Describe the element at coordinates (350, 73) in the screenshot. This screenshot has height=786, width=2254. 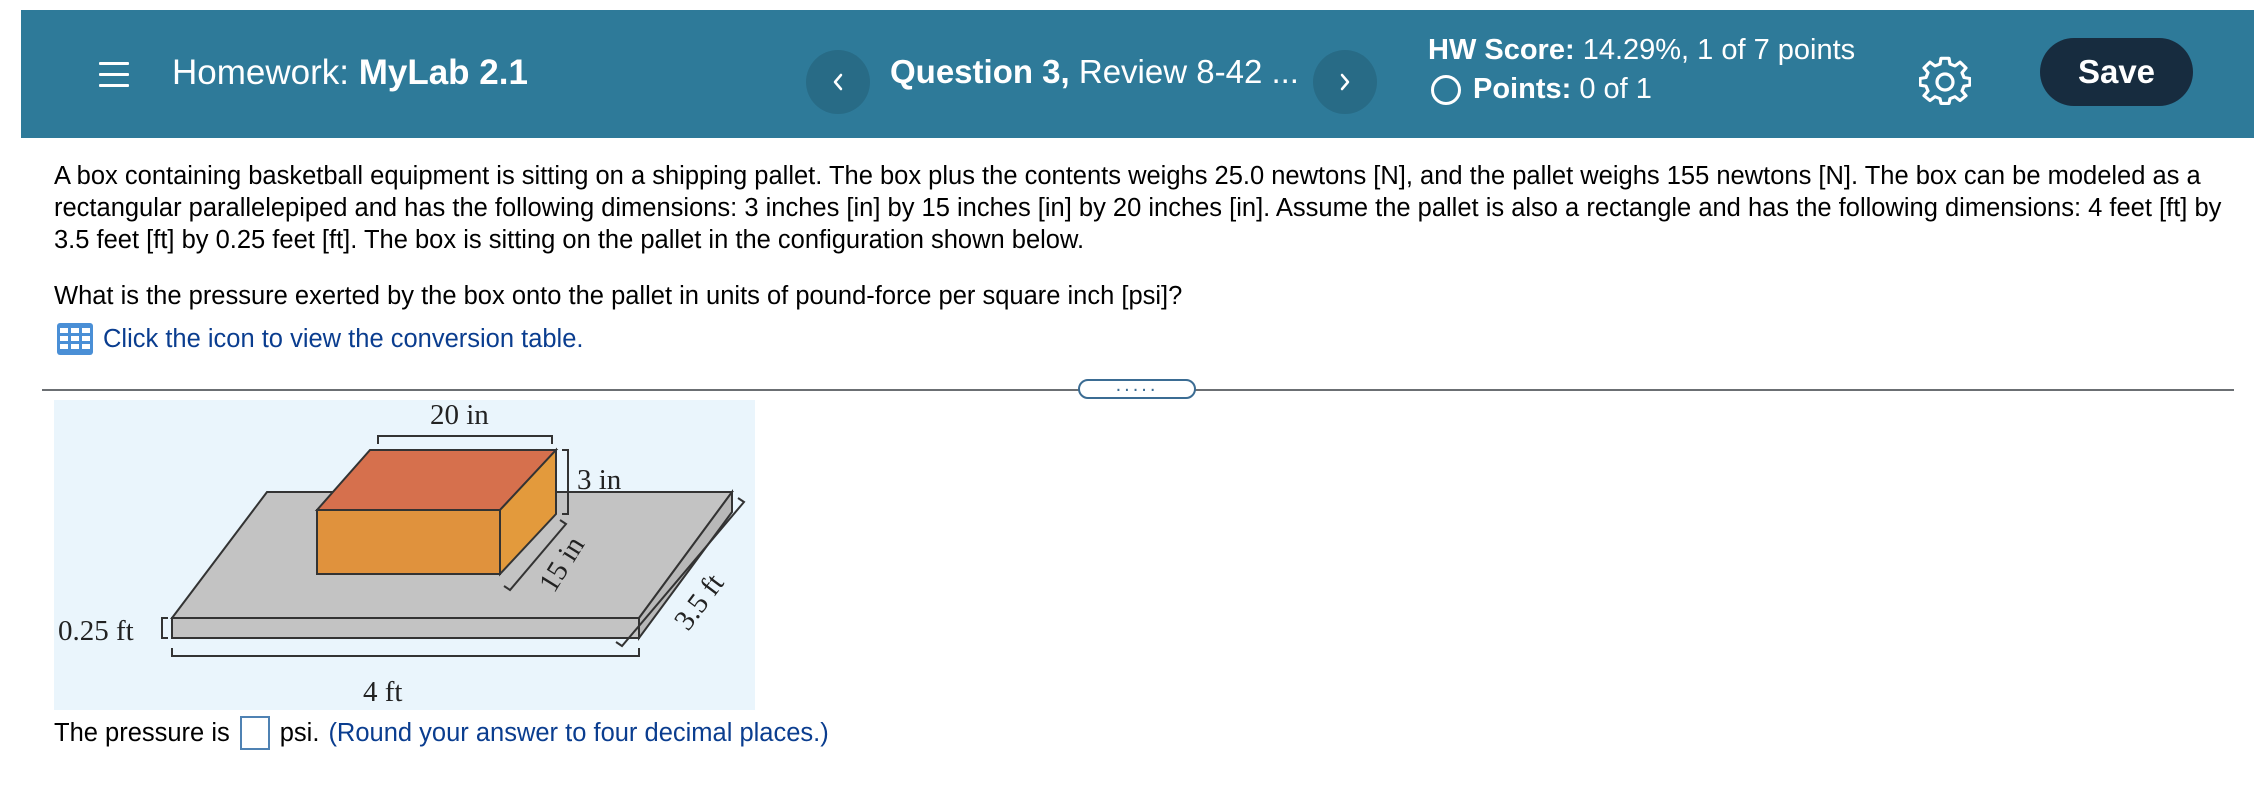
I see `homework-title: Homework: MyLab 2.1` at that location.